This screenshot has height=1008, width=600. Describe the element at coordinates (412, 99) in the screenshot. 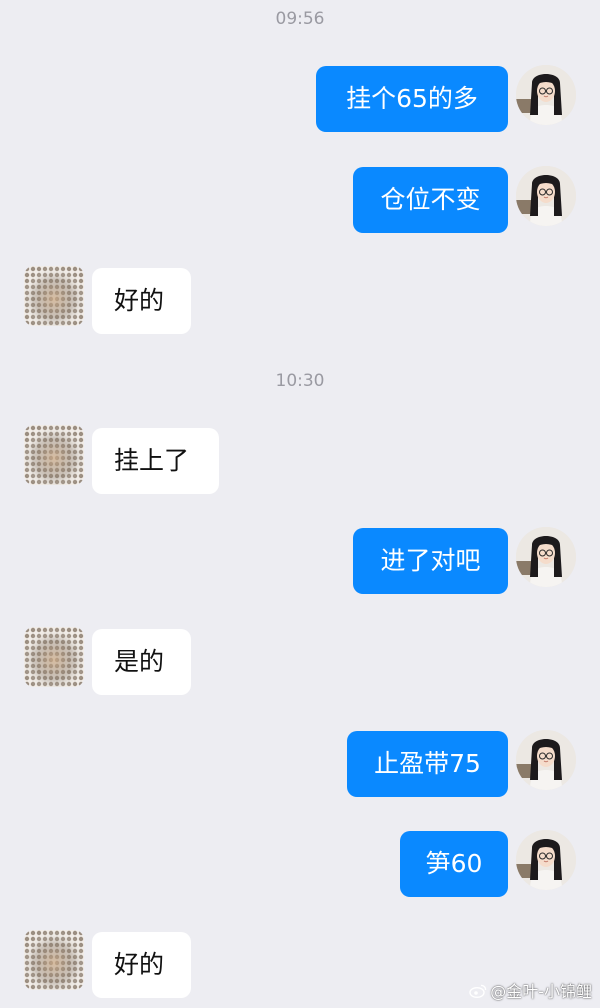

I see `message-bubble-outgoing: 挂个65的多` at that location.